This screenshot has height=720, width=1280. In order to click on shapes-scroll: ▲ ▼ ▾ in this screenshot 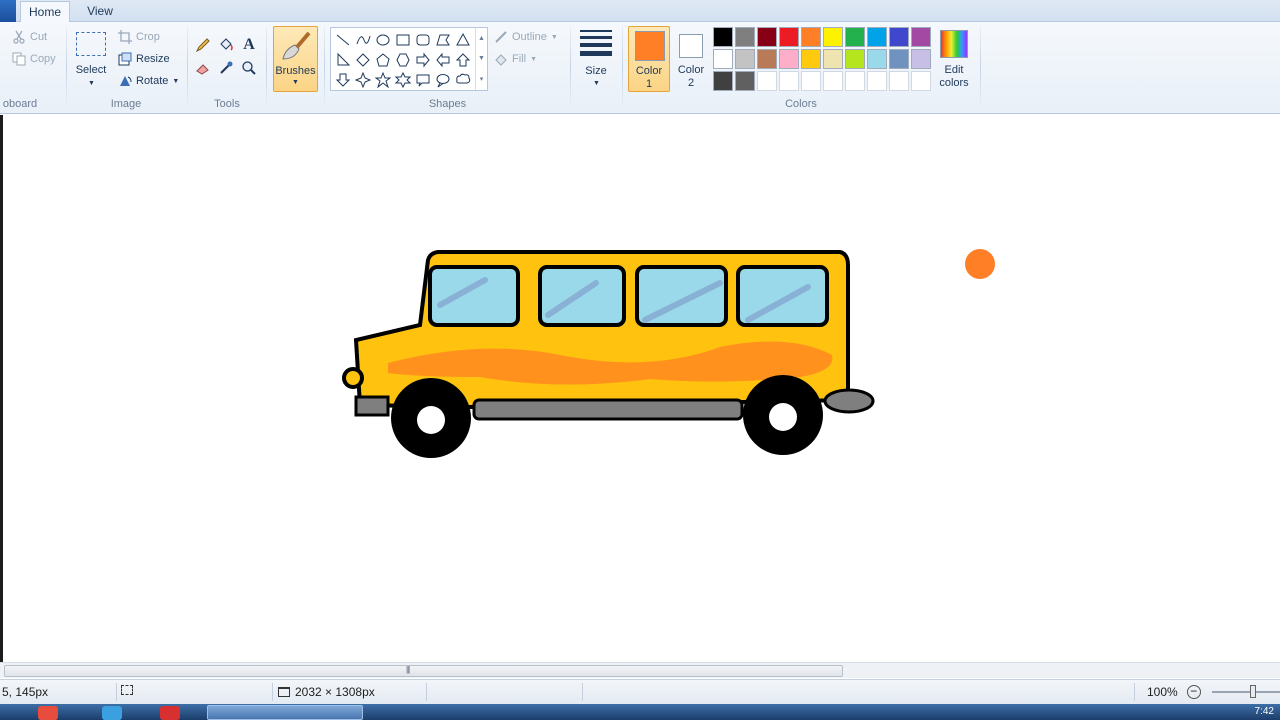, I will do `click(481, 59)`.